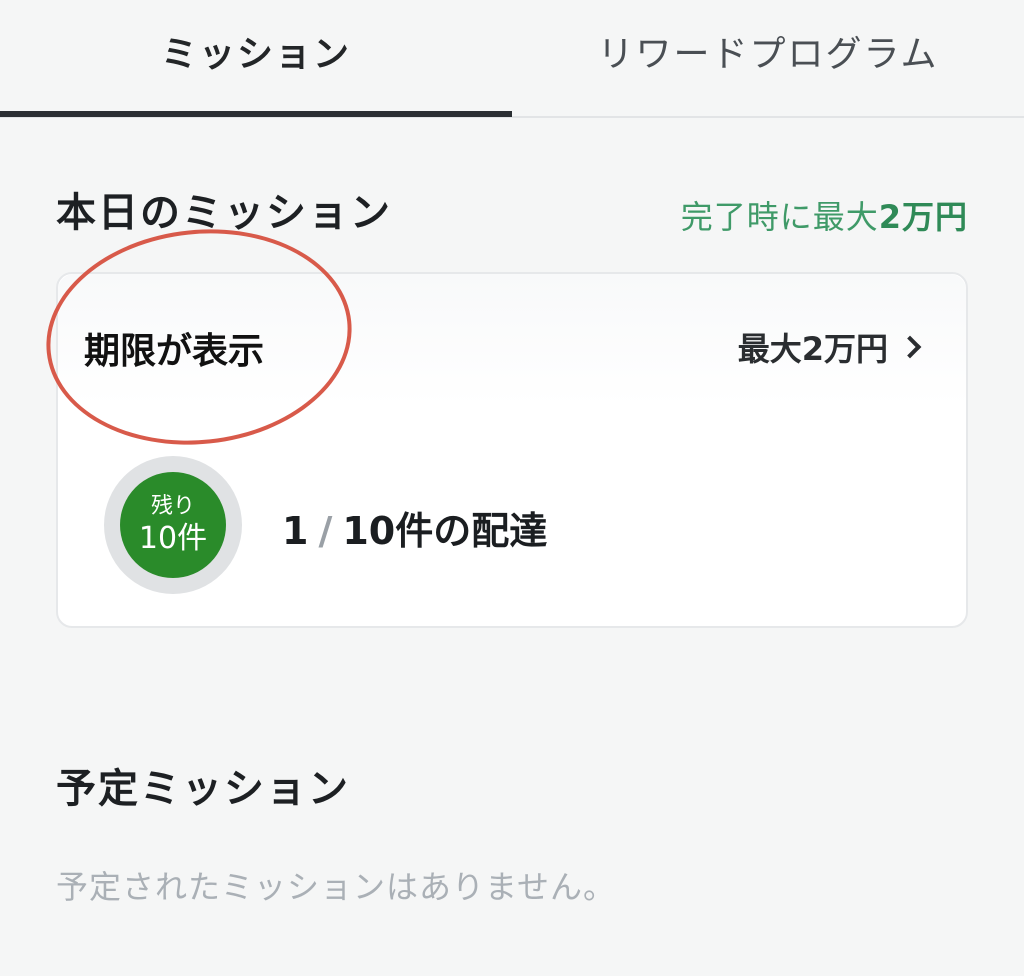  I want to click on max-reward-header: 完了時に最大2万円, so click(824, 215).